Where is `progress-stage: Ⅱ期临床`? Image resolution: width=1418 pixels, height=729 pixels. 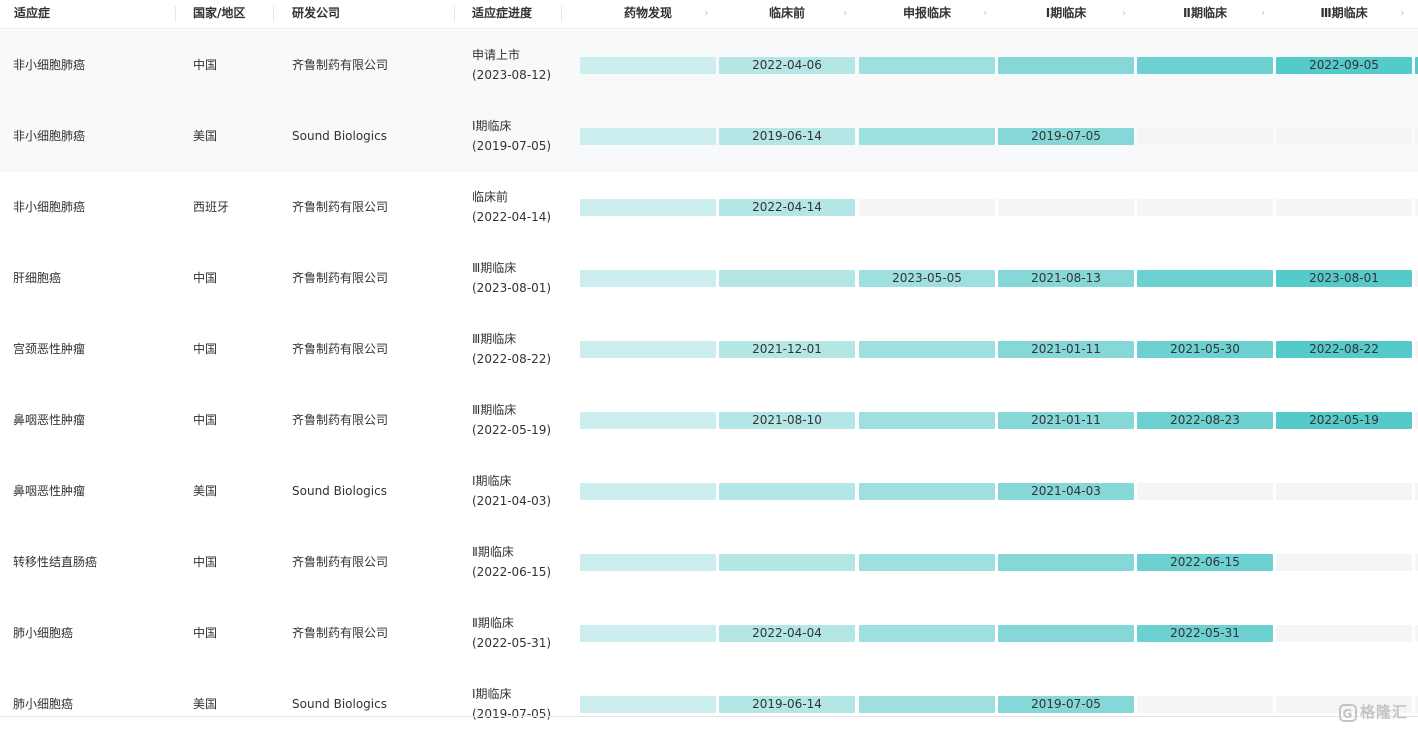 progress-stage: Ⅱ期临床 is located at coordinates (493, 623).